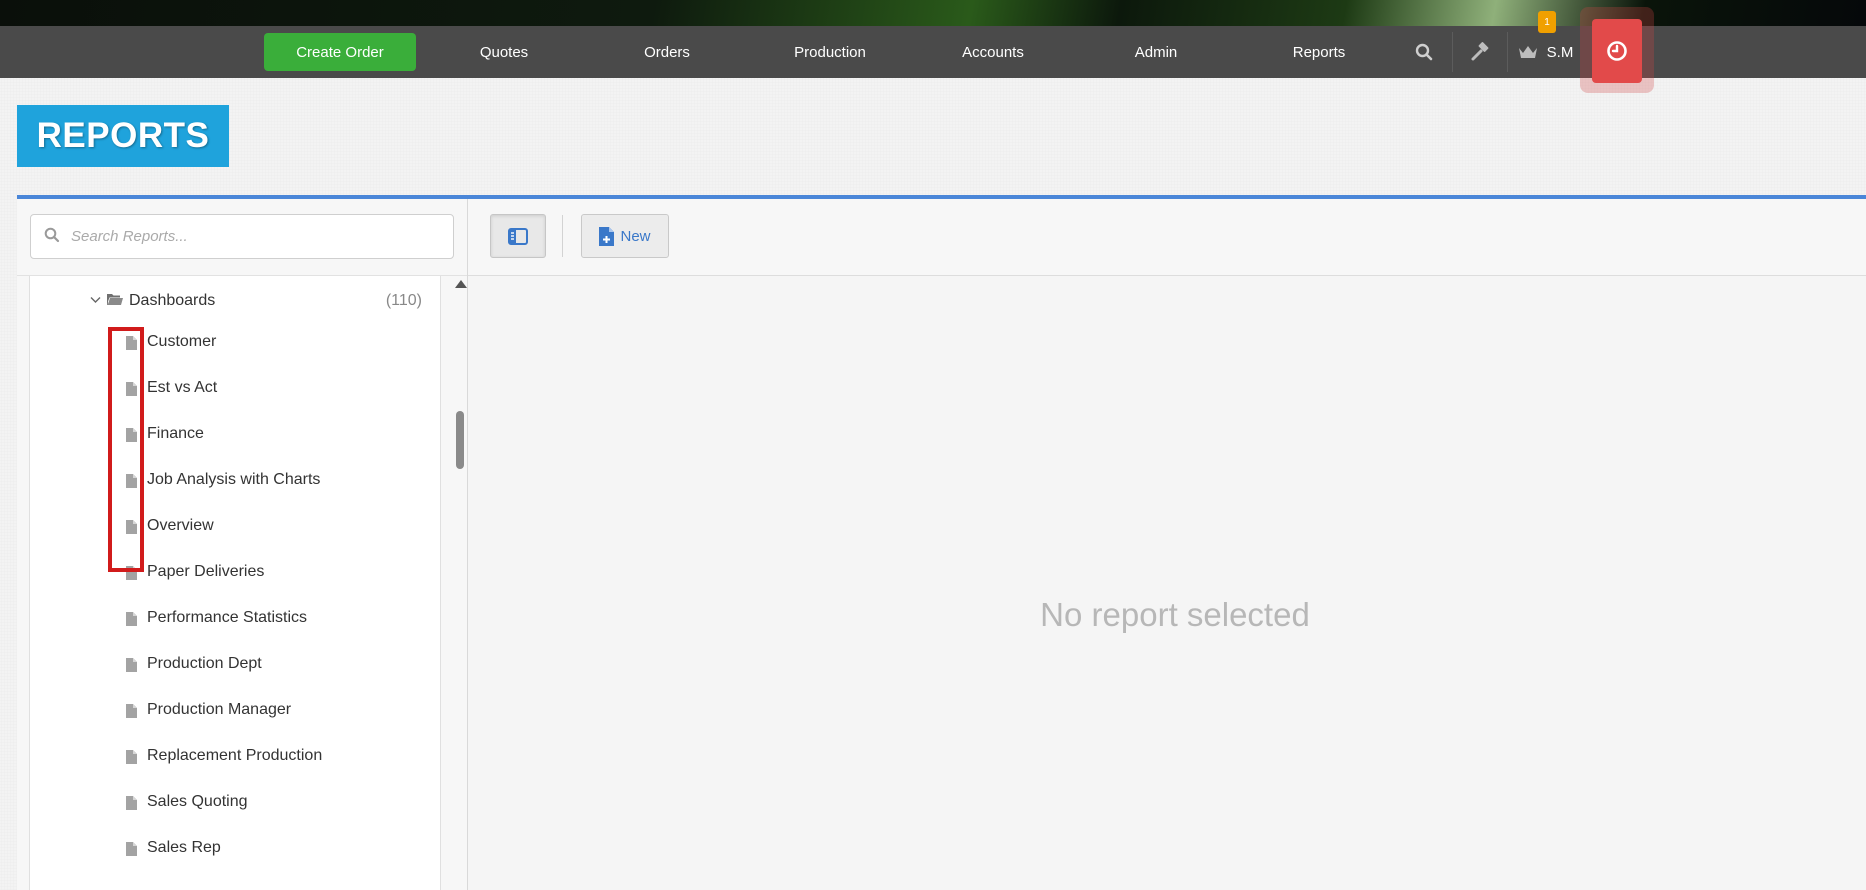 The image size is (1866, 890). I want to click on report-item-customer: Customer, so click(235, 343).